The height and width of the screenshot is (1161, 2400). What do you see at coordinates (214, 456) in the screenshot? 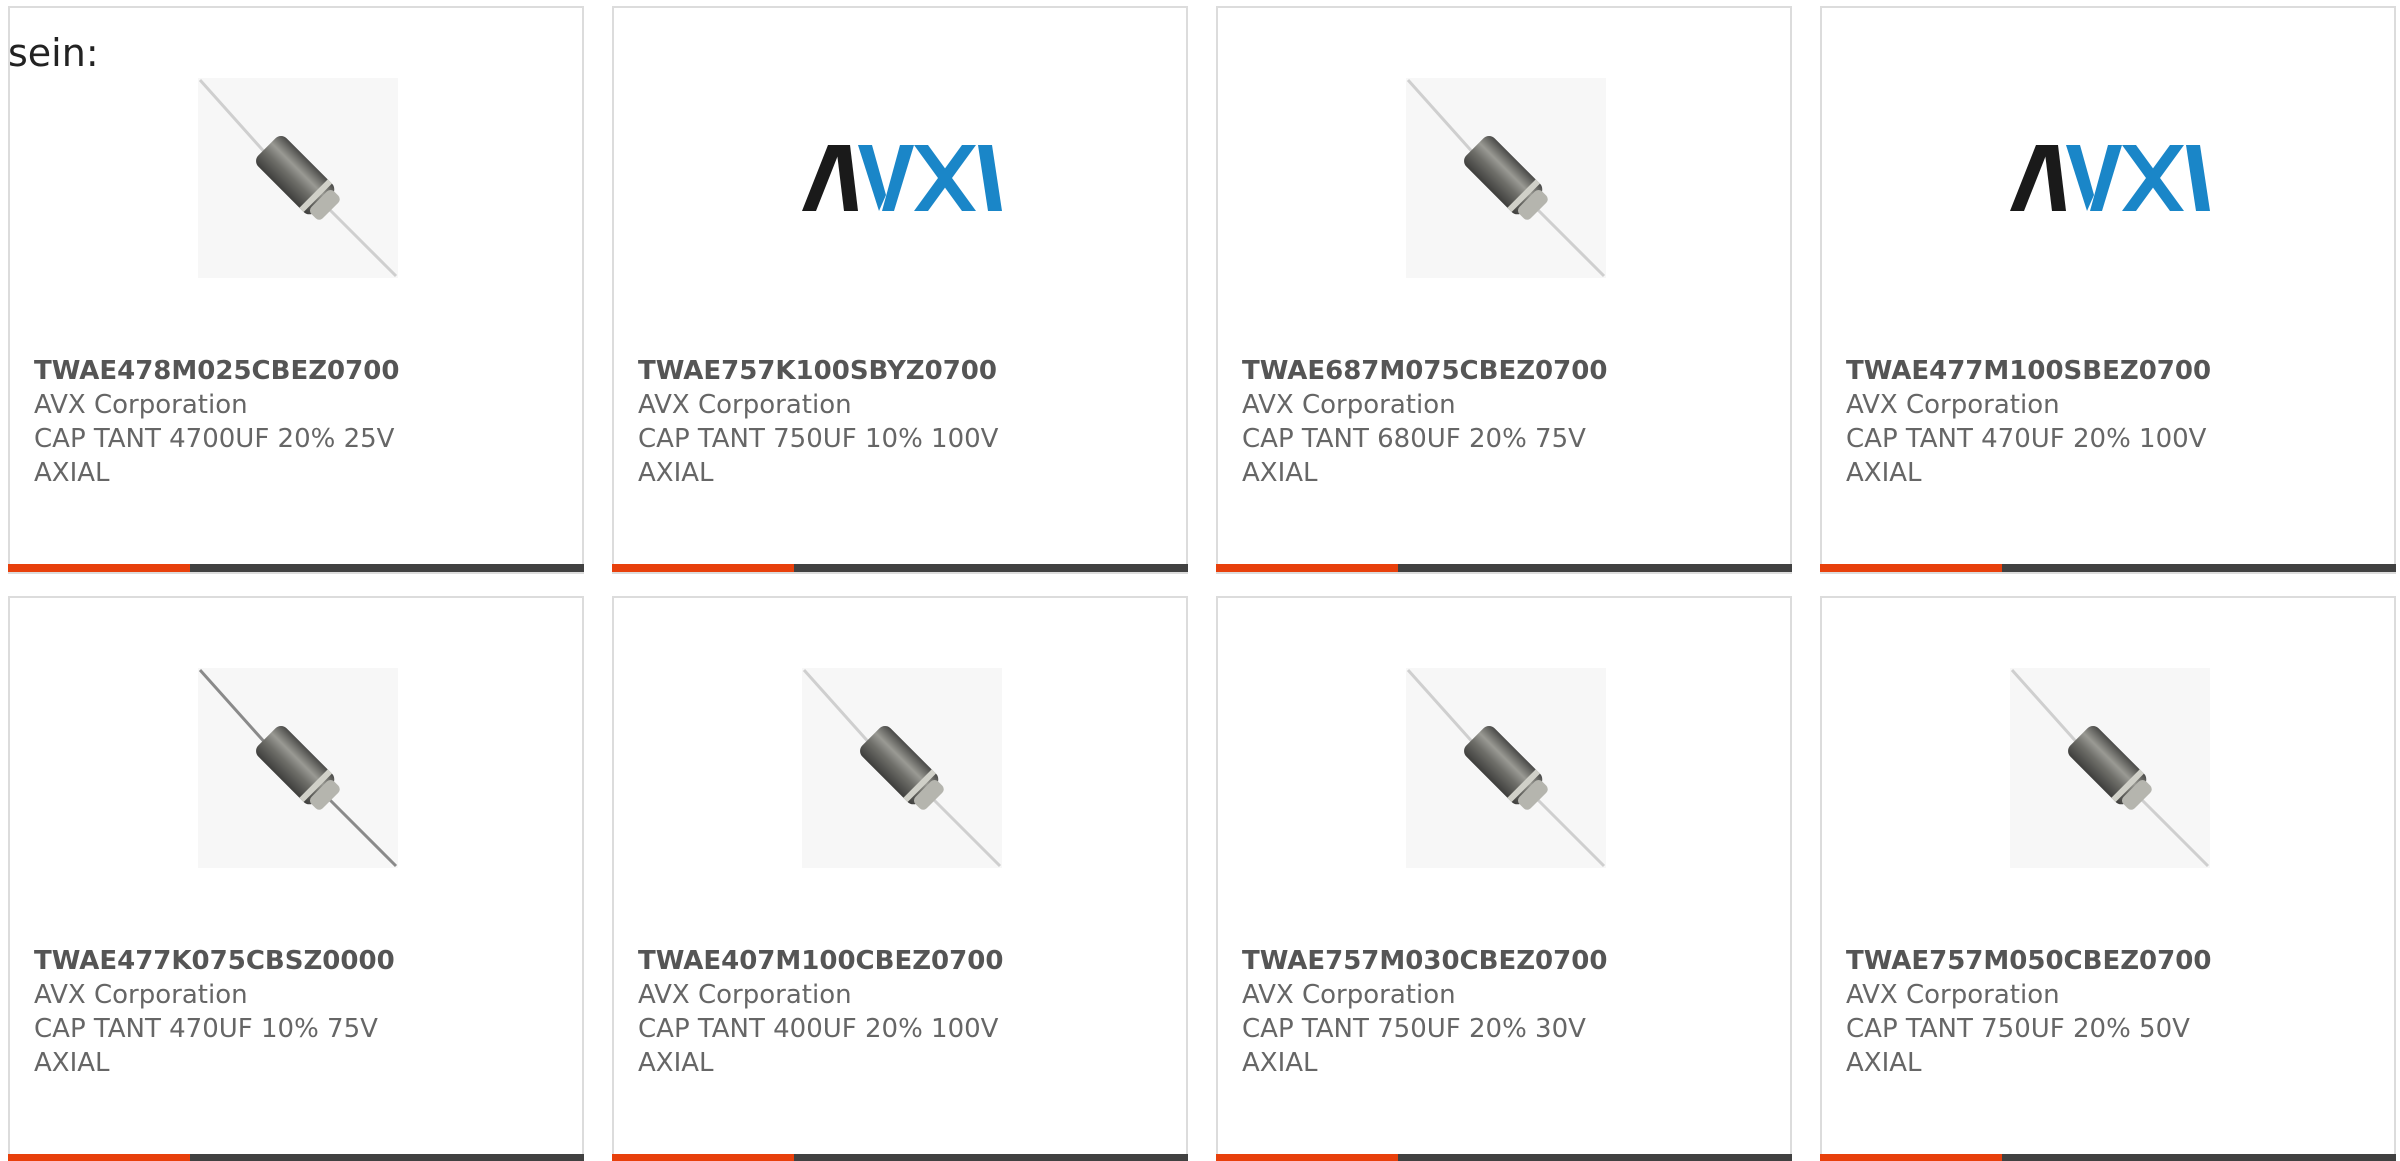
I see `product-description: CAP TANT 4700UF 20% 25V AXIAL` at bounding box center [214, 456].